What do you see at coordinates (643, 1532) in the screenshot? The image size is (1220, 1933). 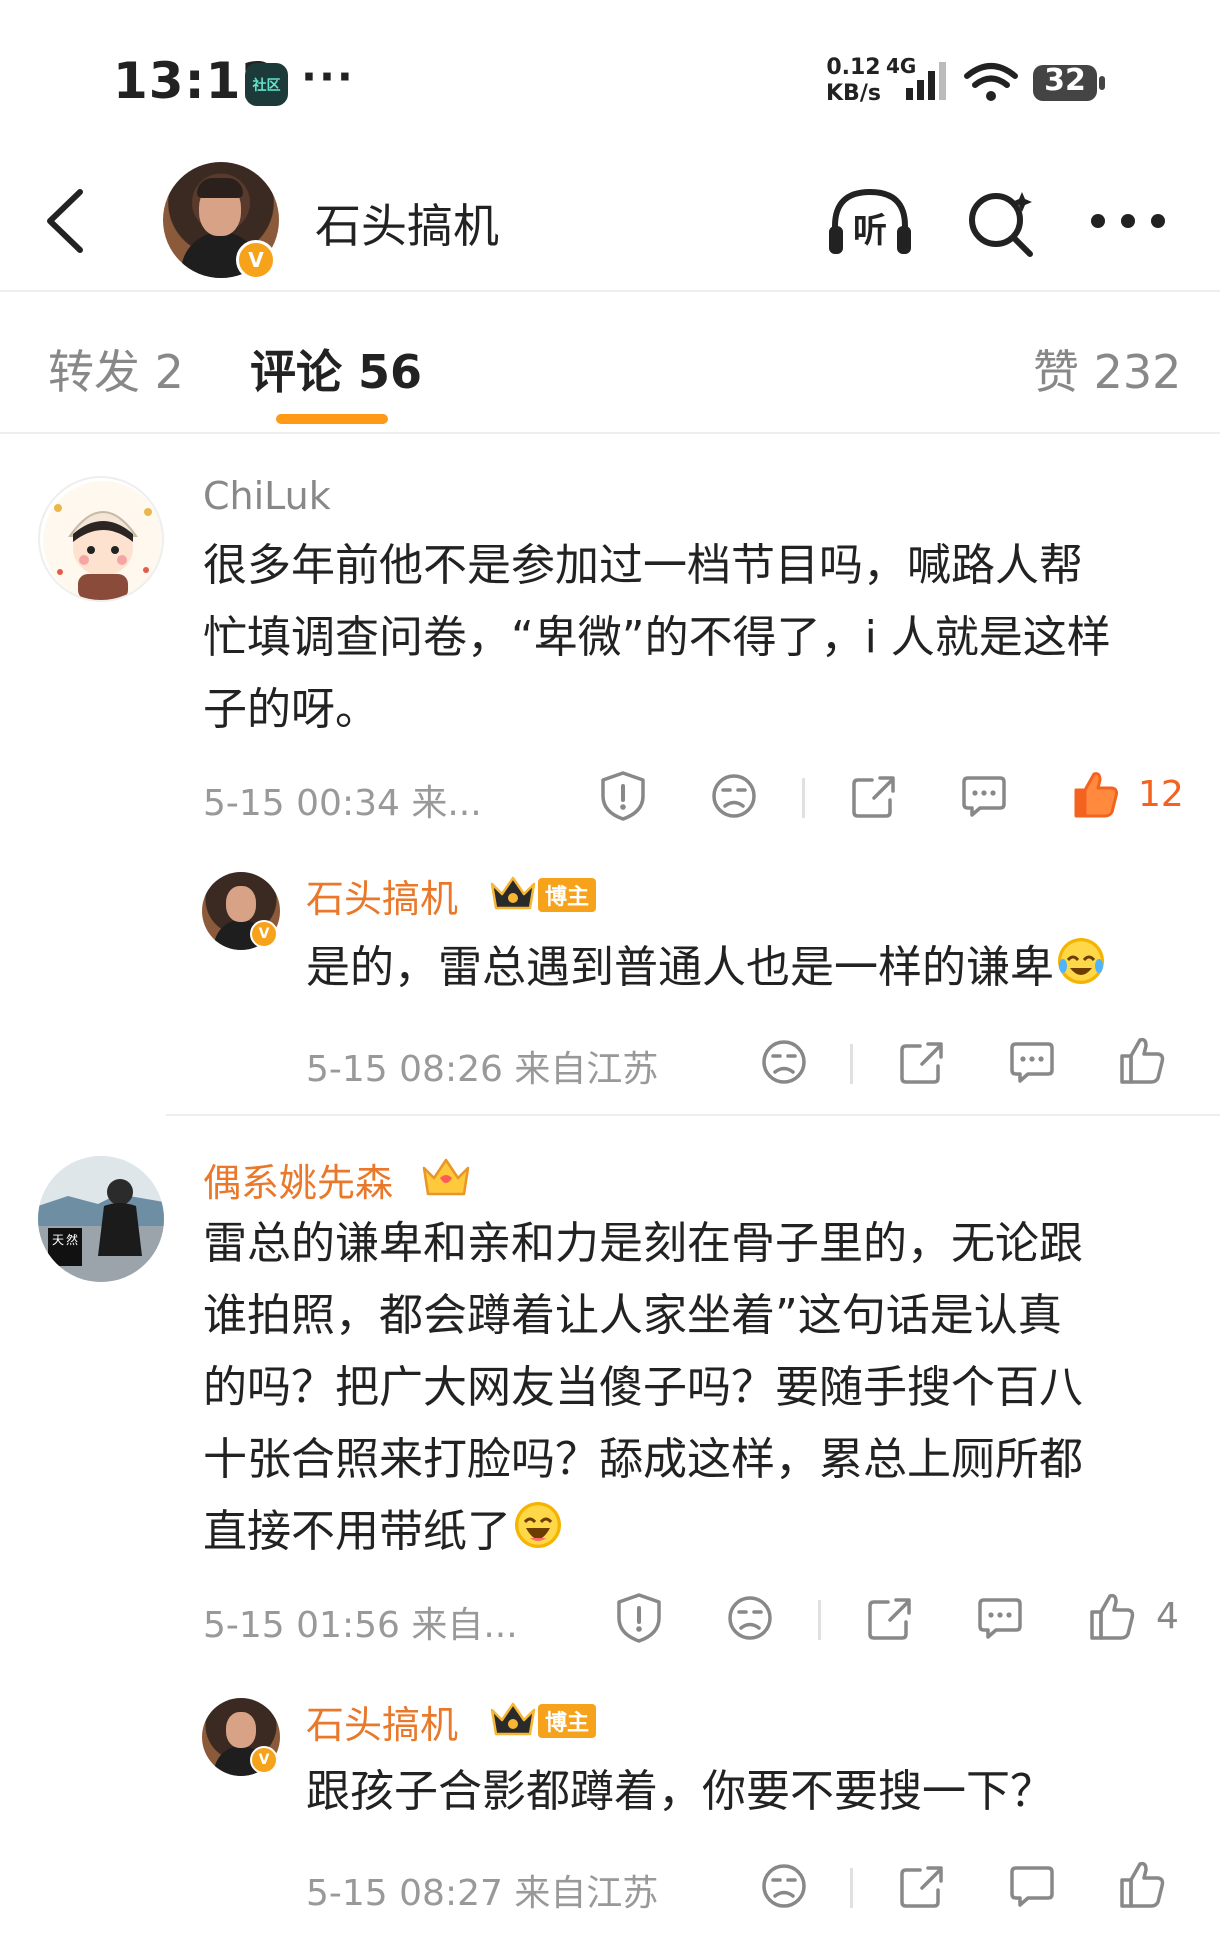 I see `comment-line: 直接不用带纸了` at bounding box center [643, 1532].